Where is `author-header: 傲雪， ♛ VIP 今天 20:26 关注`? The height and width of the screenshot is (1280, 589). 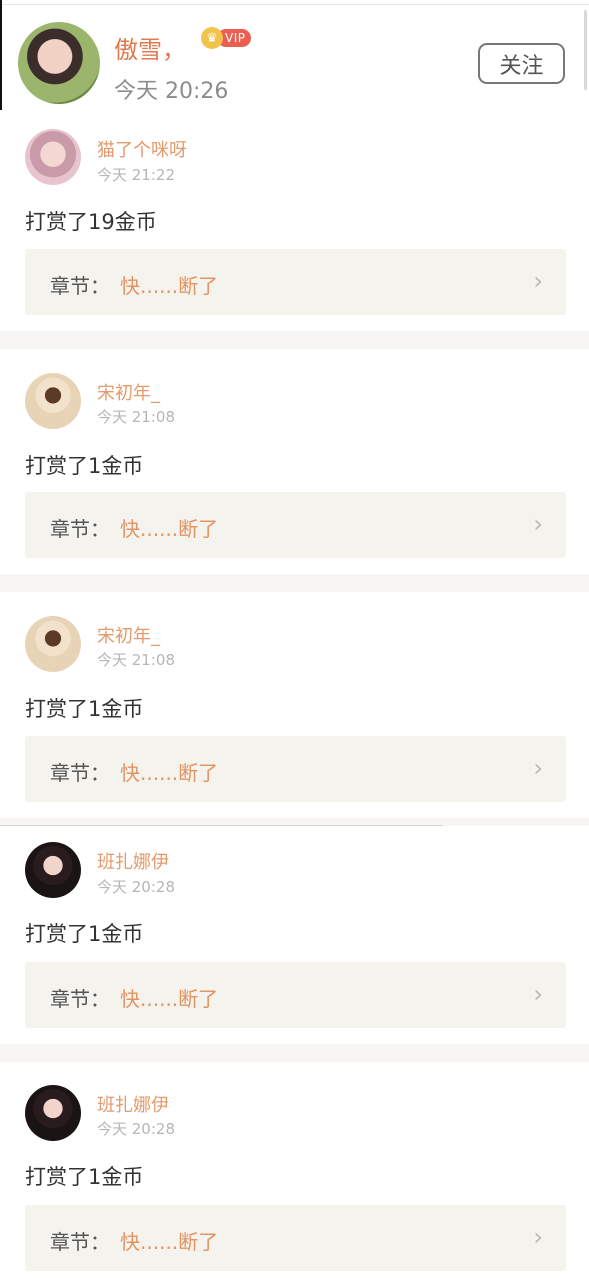 author-header: 傲雪， ♛ VIP 今天 20:26 关注 is located at coordinates (294, 59).